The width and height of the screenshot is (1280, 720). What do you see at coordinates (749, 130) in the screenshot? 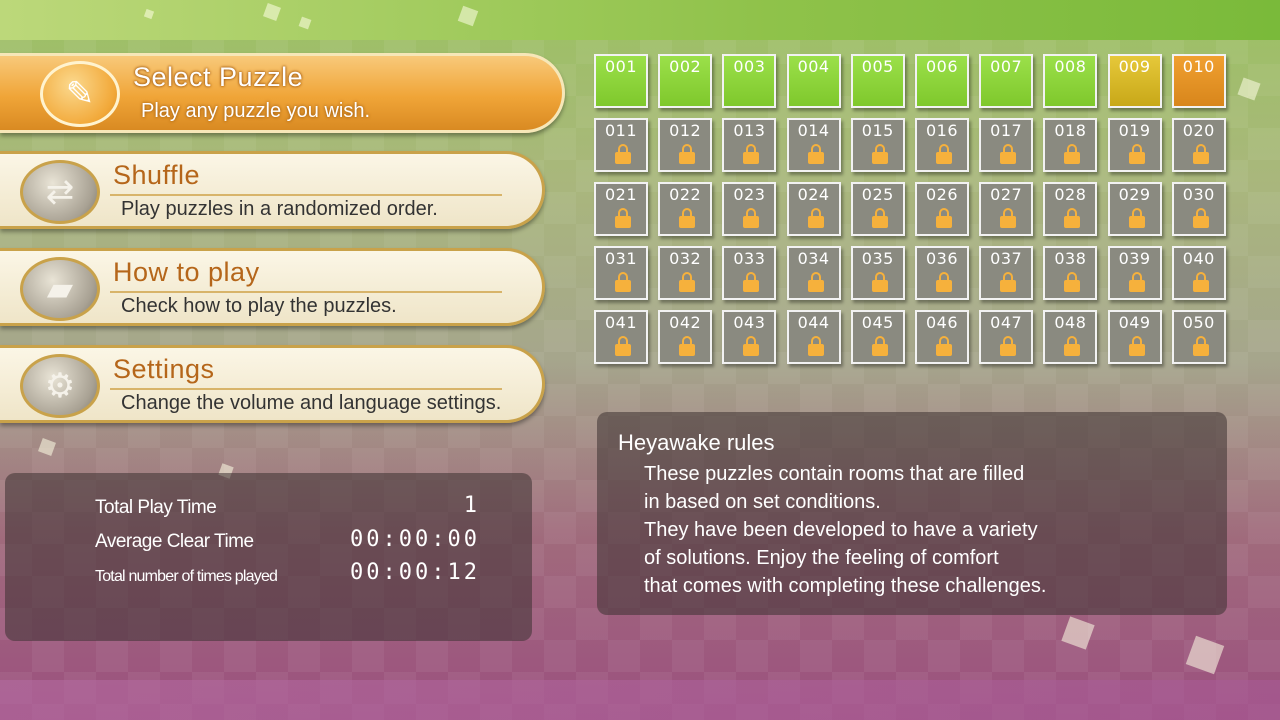
I see `puzzle-number: 013` at bounding box center [749, 130].